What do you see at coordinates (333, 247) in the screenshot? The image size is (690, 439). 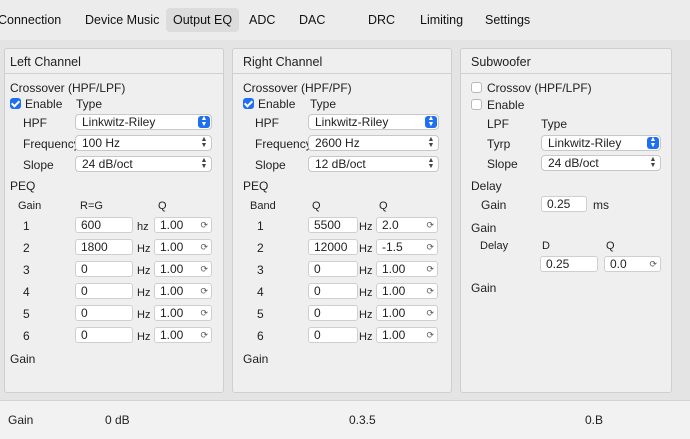 I see `right-band-frequency-input: 12000` at bounding box center [333, 247].